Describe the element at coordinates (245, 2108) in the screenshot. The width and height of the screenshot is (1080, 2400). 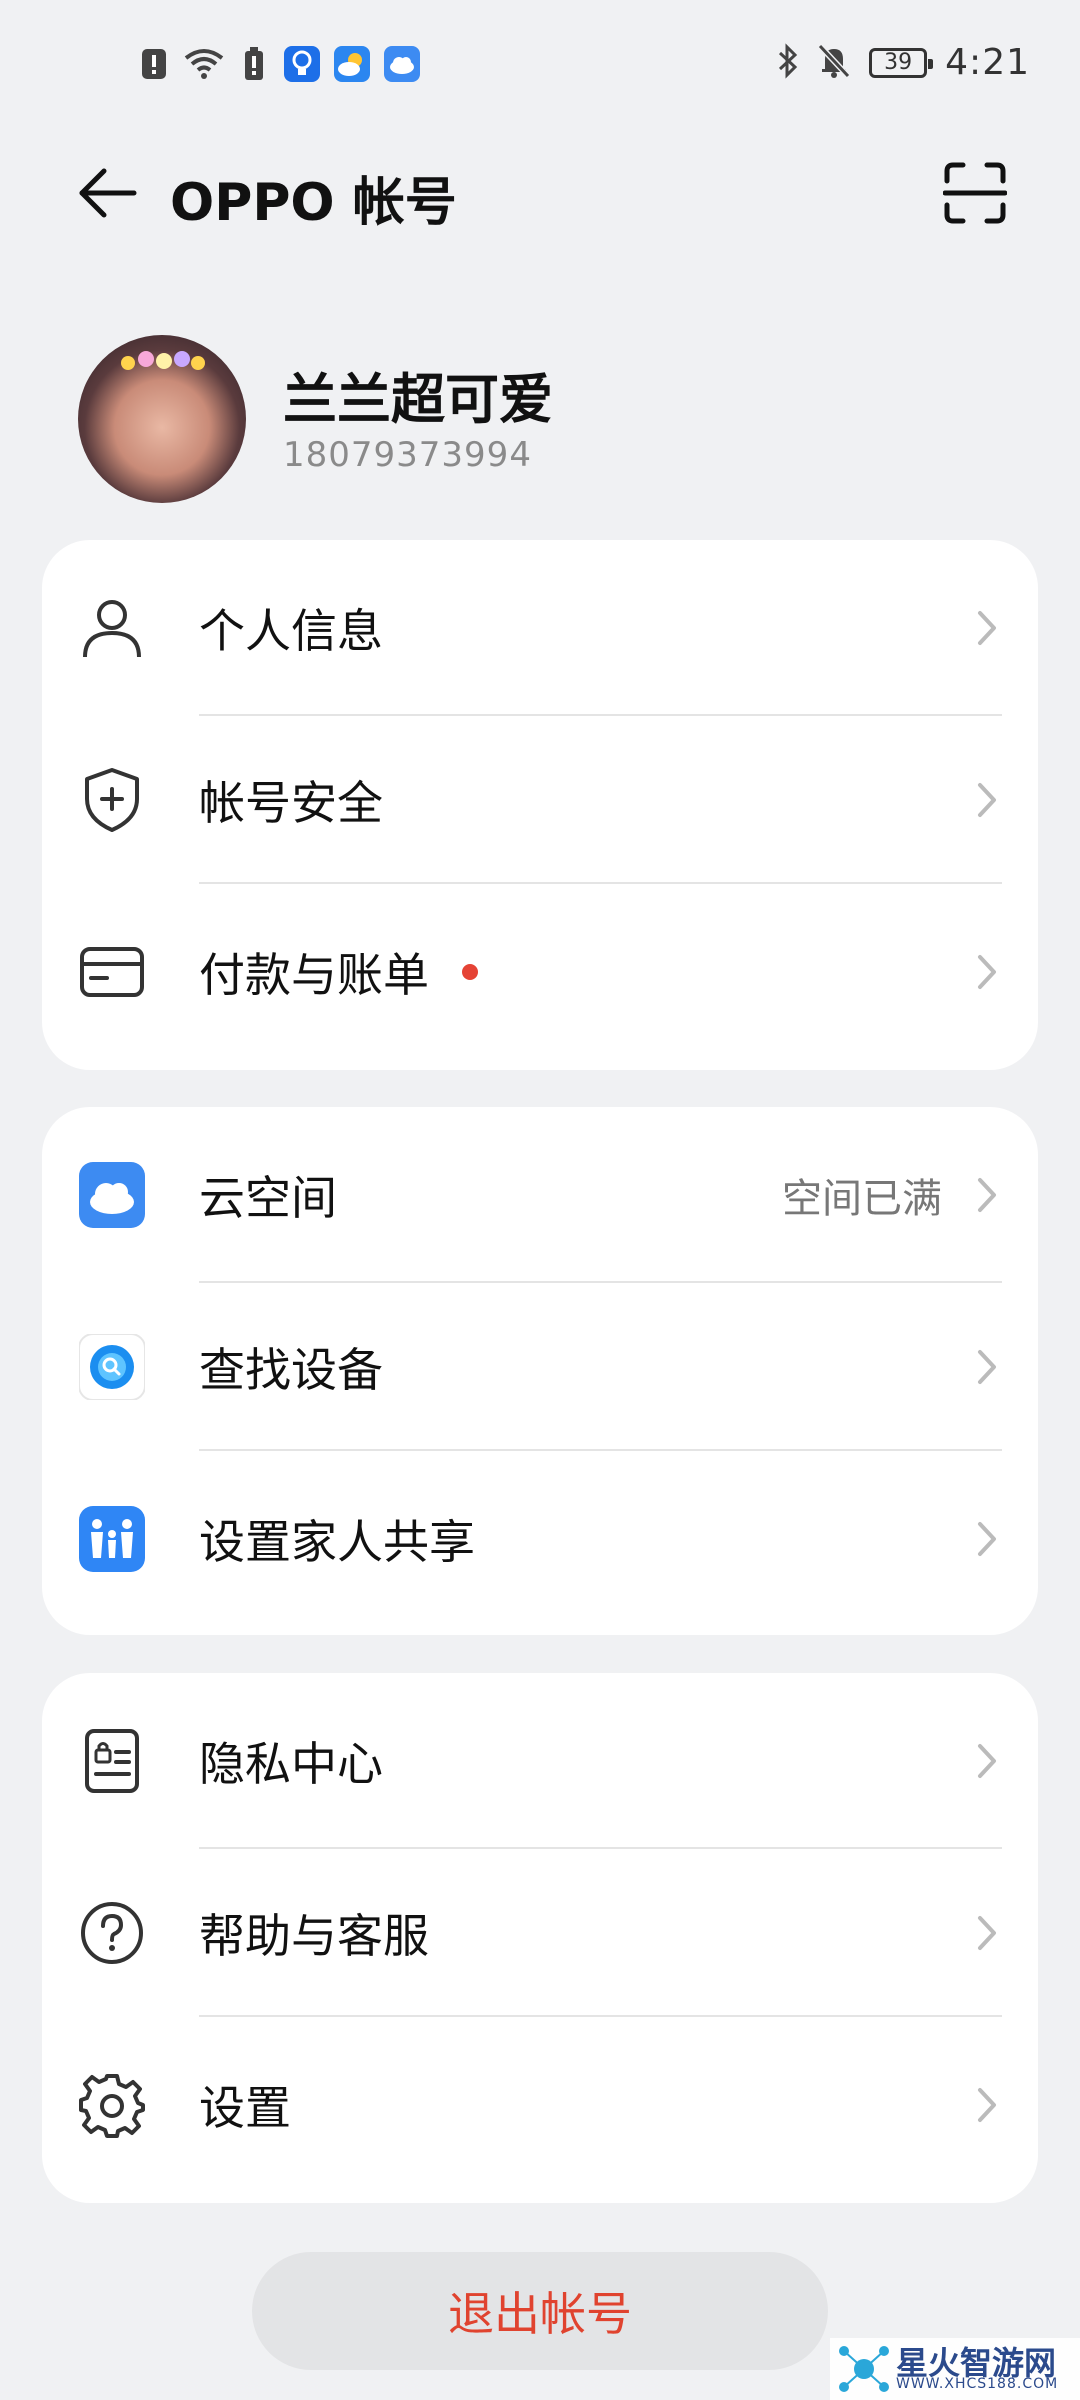
I see `row-label: 设置` at that location.